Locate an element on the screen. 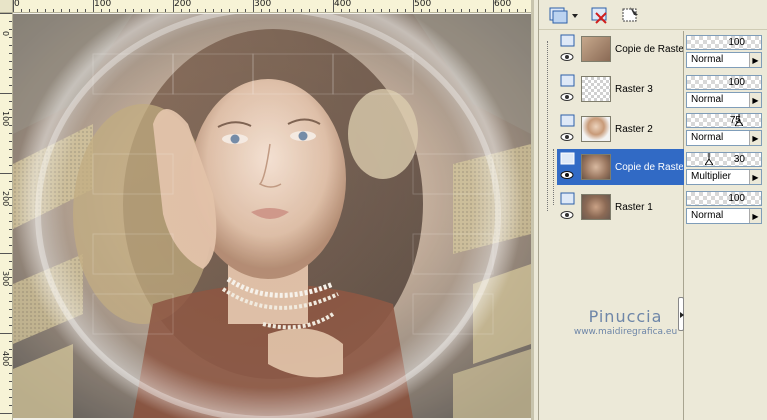  new-layer-icon is located at coordinates (563, 15).